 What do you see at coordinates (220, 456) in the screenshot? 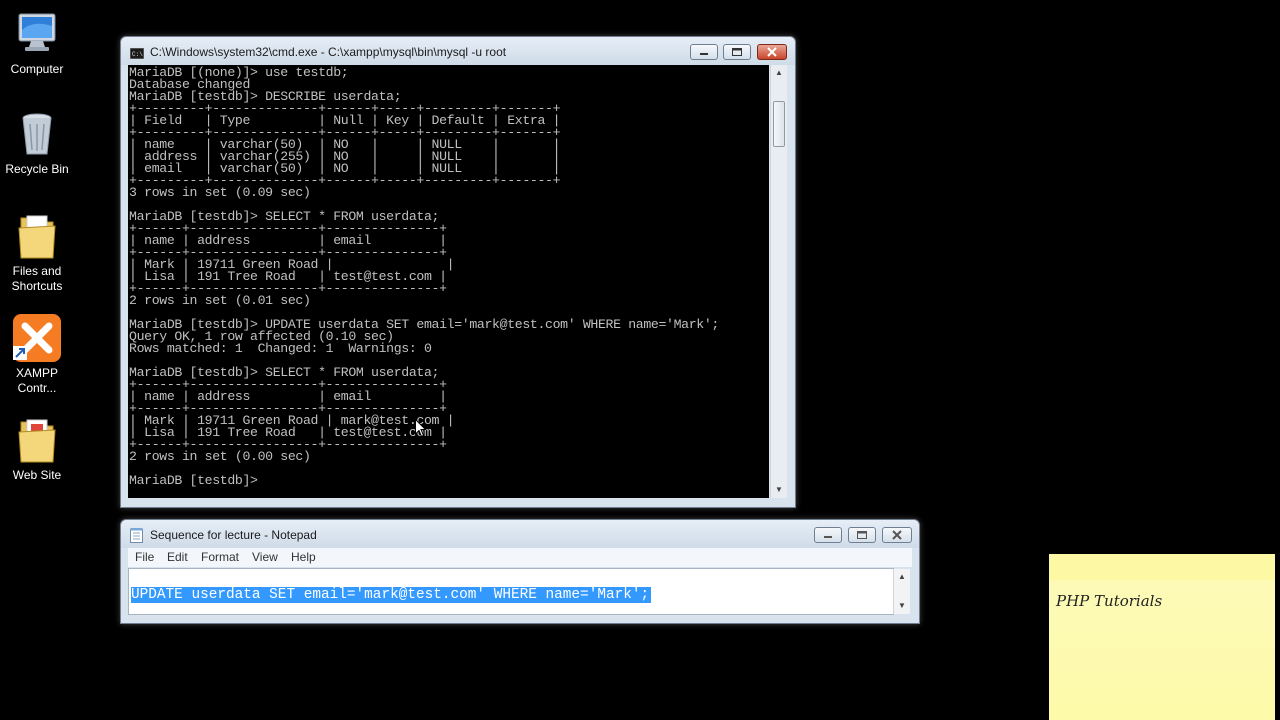
I see `console-line: 2 rows in set (0.00 sec)` at bounding box center [220, 456].